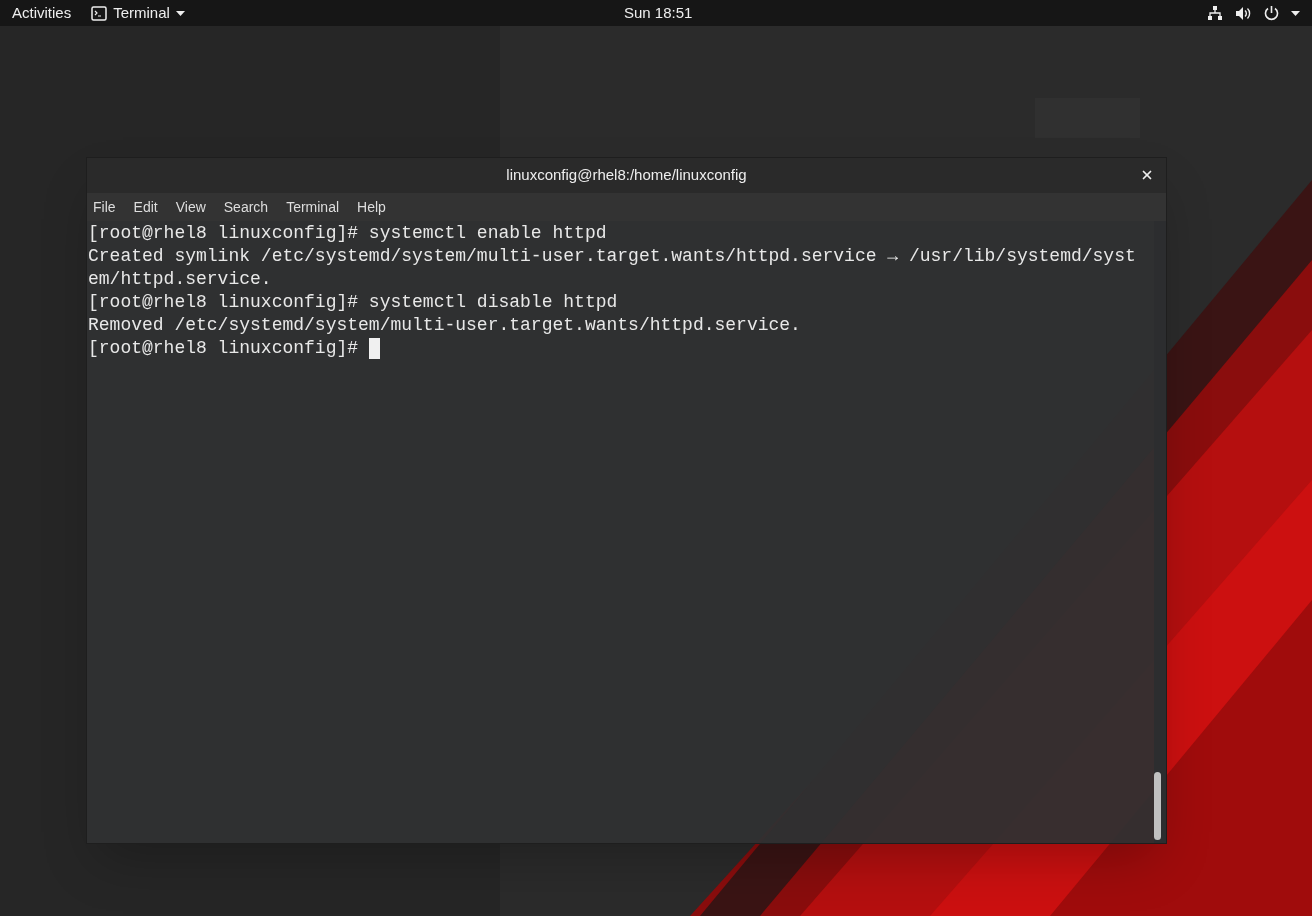 The width and height of the screenshot is (1312, 916). Describe the element at coordinates (1243, 13) in the screenshot. I see `volume-icon` at that location.